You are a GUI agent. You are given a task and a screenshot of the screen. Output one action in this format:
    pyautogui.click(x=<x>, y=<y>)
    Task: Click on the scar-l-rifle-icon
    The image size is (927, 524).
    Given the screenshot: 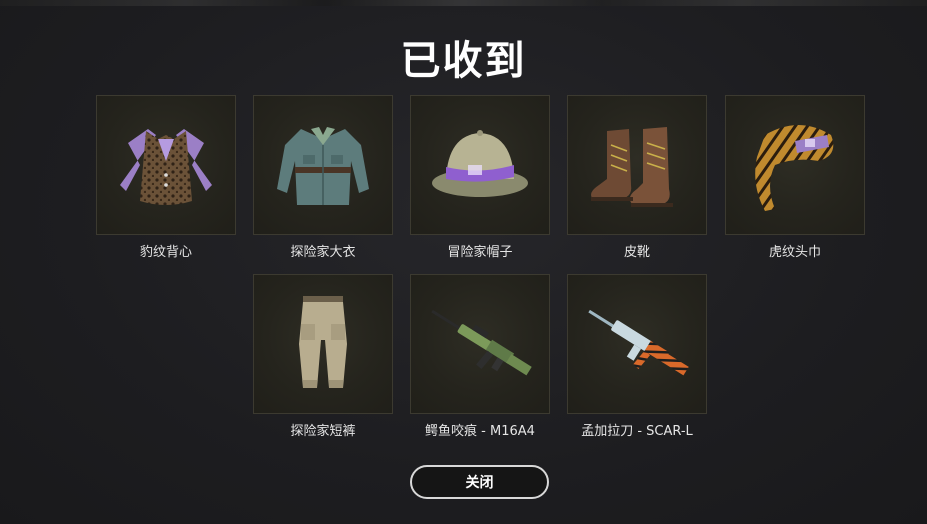 What is the action you would take?
    pyautogui.click(x=638, y=342)
    